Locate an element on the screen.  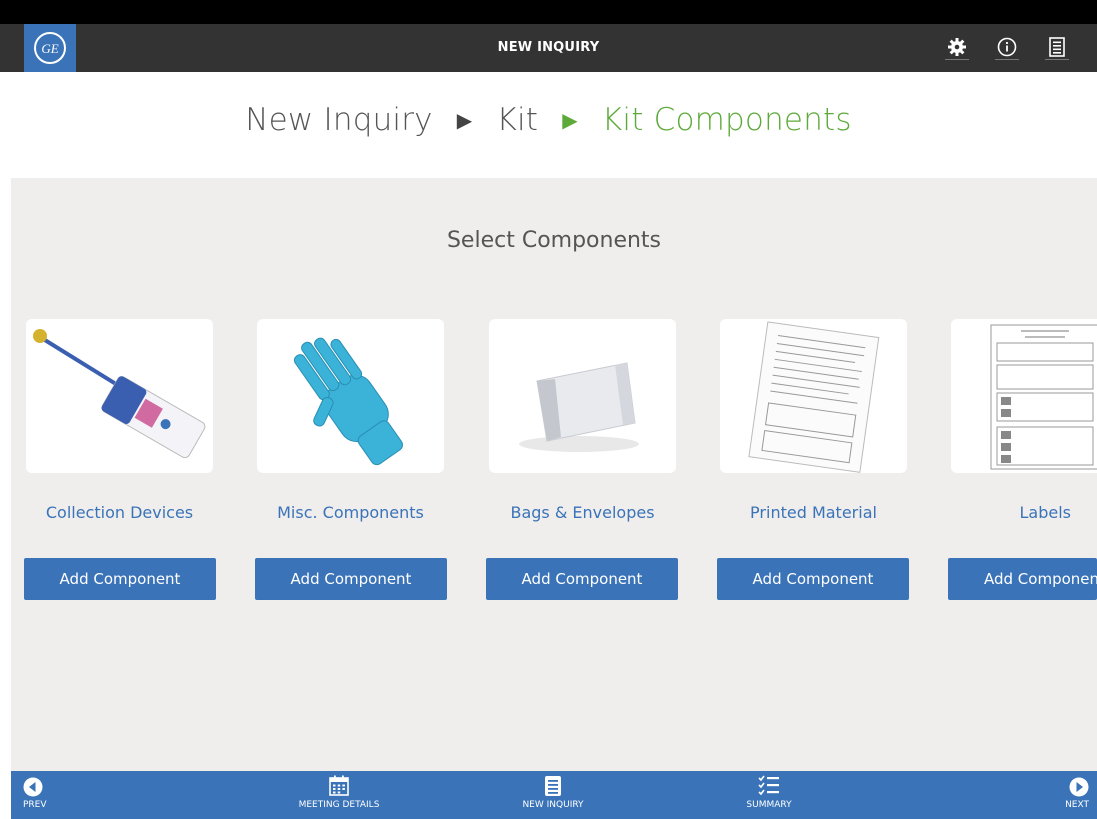
next-button: NEXT is located at coordinates (1077, 793).